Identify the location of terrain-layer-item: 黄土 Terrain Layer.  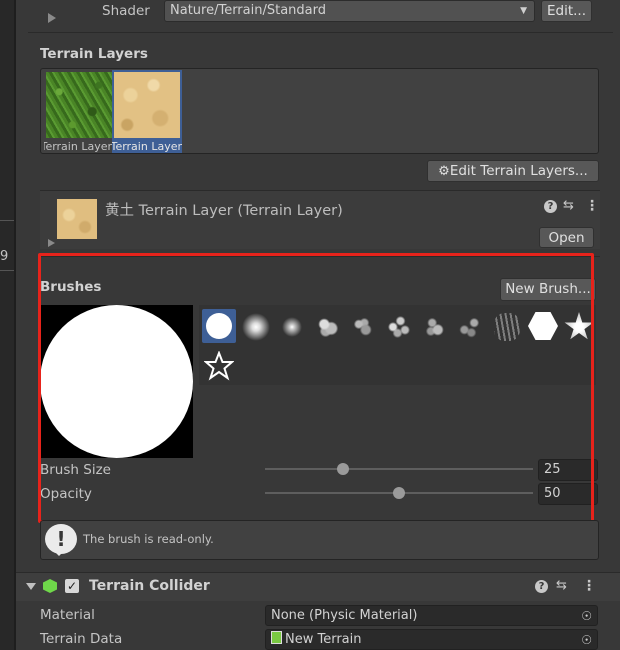
(78, 112).